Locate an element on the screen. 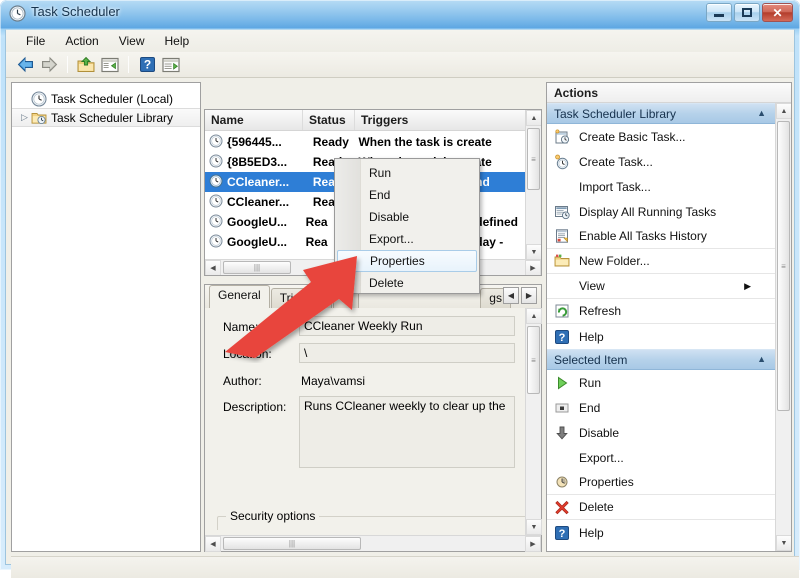 This screenshot has width=800, height=578. show-hide-console-tree-icon is located at coordinates (110, 65).